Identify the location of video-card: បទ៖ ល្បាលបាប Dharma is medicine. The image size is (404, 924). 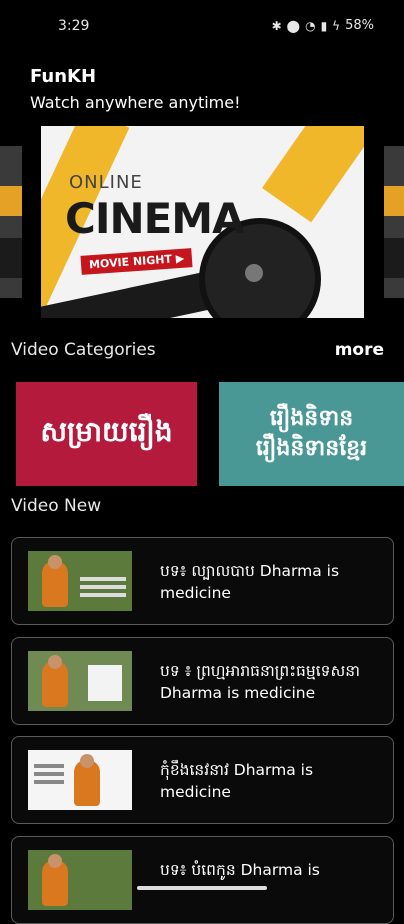
(202, 581).